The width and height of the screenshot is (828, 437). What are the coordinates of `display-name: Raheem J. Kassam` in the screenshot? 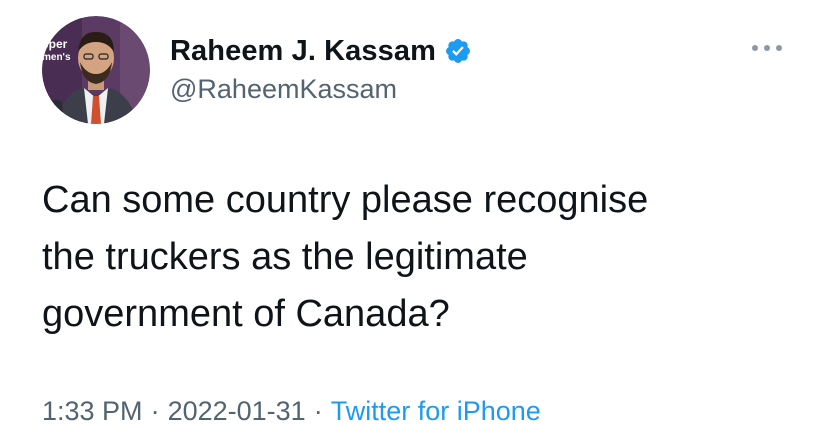 It's located at (303, 51).